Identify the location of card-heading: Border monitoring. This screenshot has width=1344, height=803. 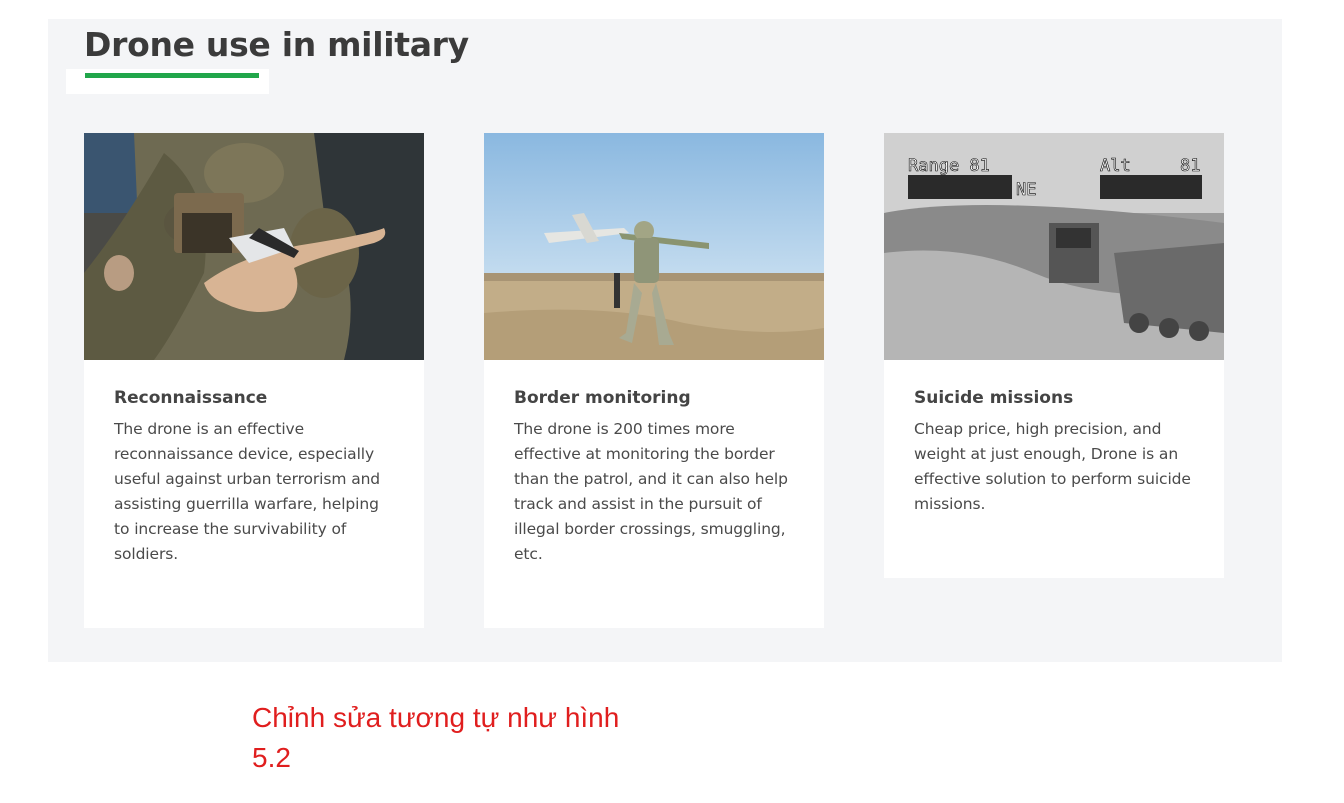
(602, 398).